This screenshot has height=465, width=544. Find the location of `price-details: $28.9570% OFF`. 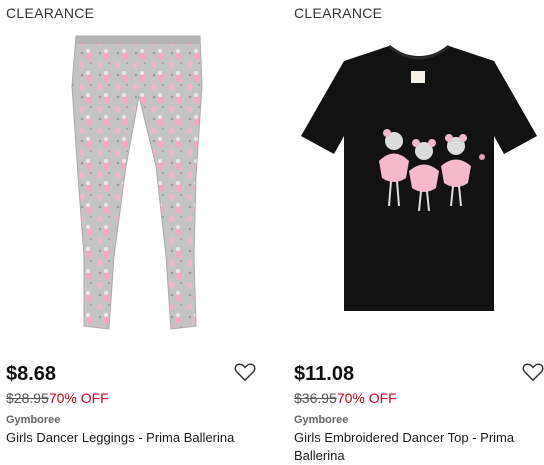

price-details: $28.9570% OFF is located at coordinates (57, 398).